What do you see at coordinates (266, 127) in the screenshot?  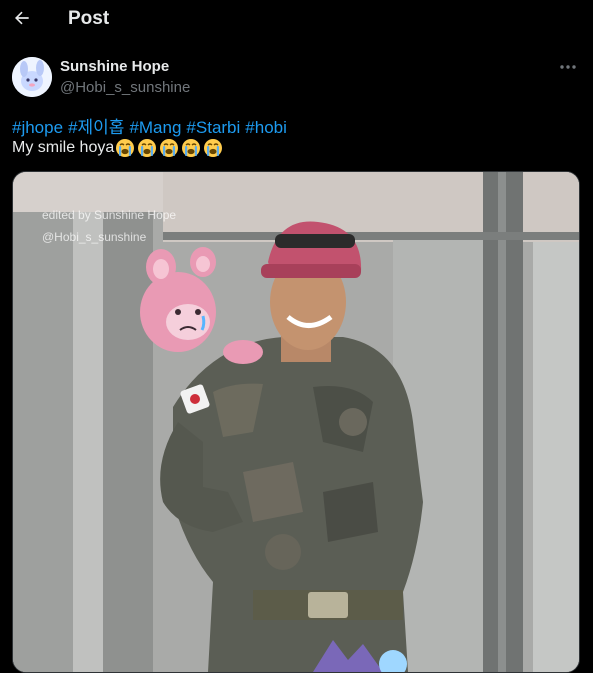 I see `hashtag-link: #hobi` at bounding box center [266, 127].